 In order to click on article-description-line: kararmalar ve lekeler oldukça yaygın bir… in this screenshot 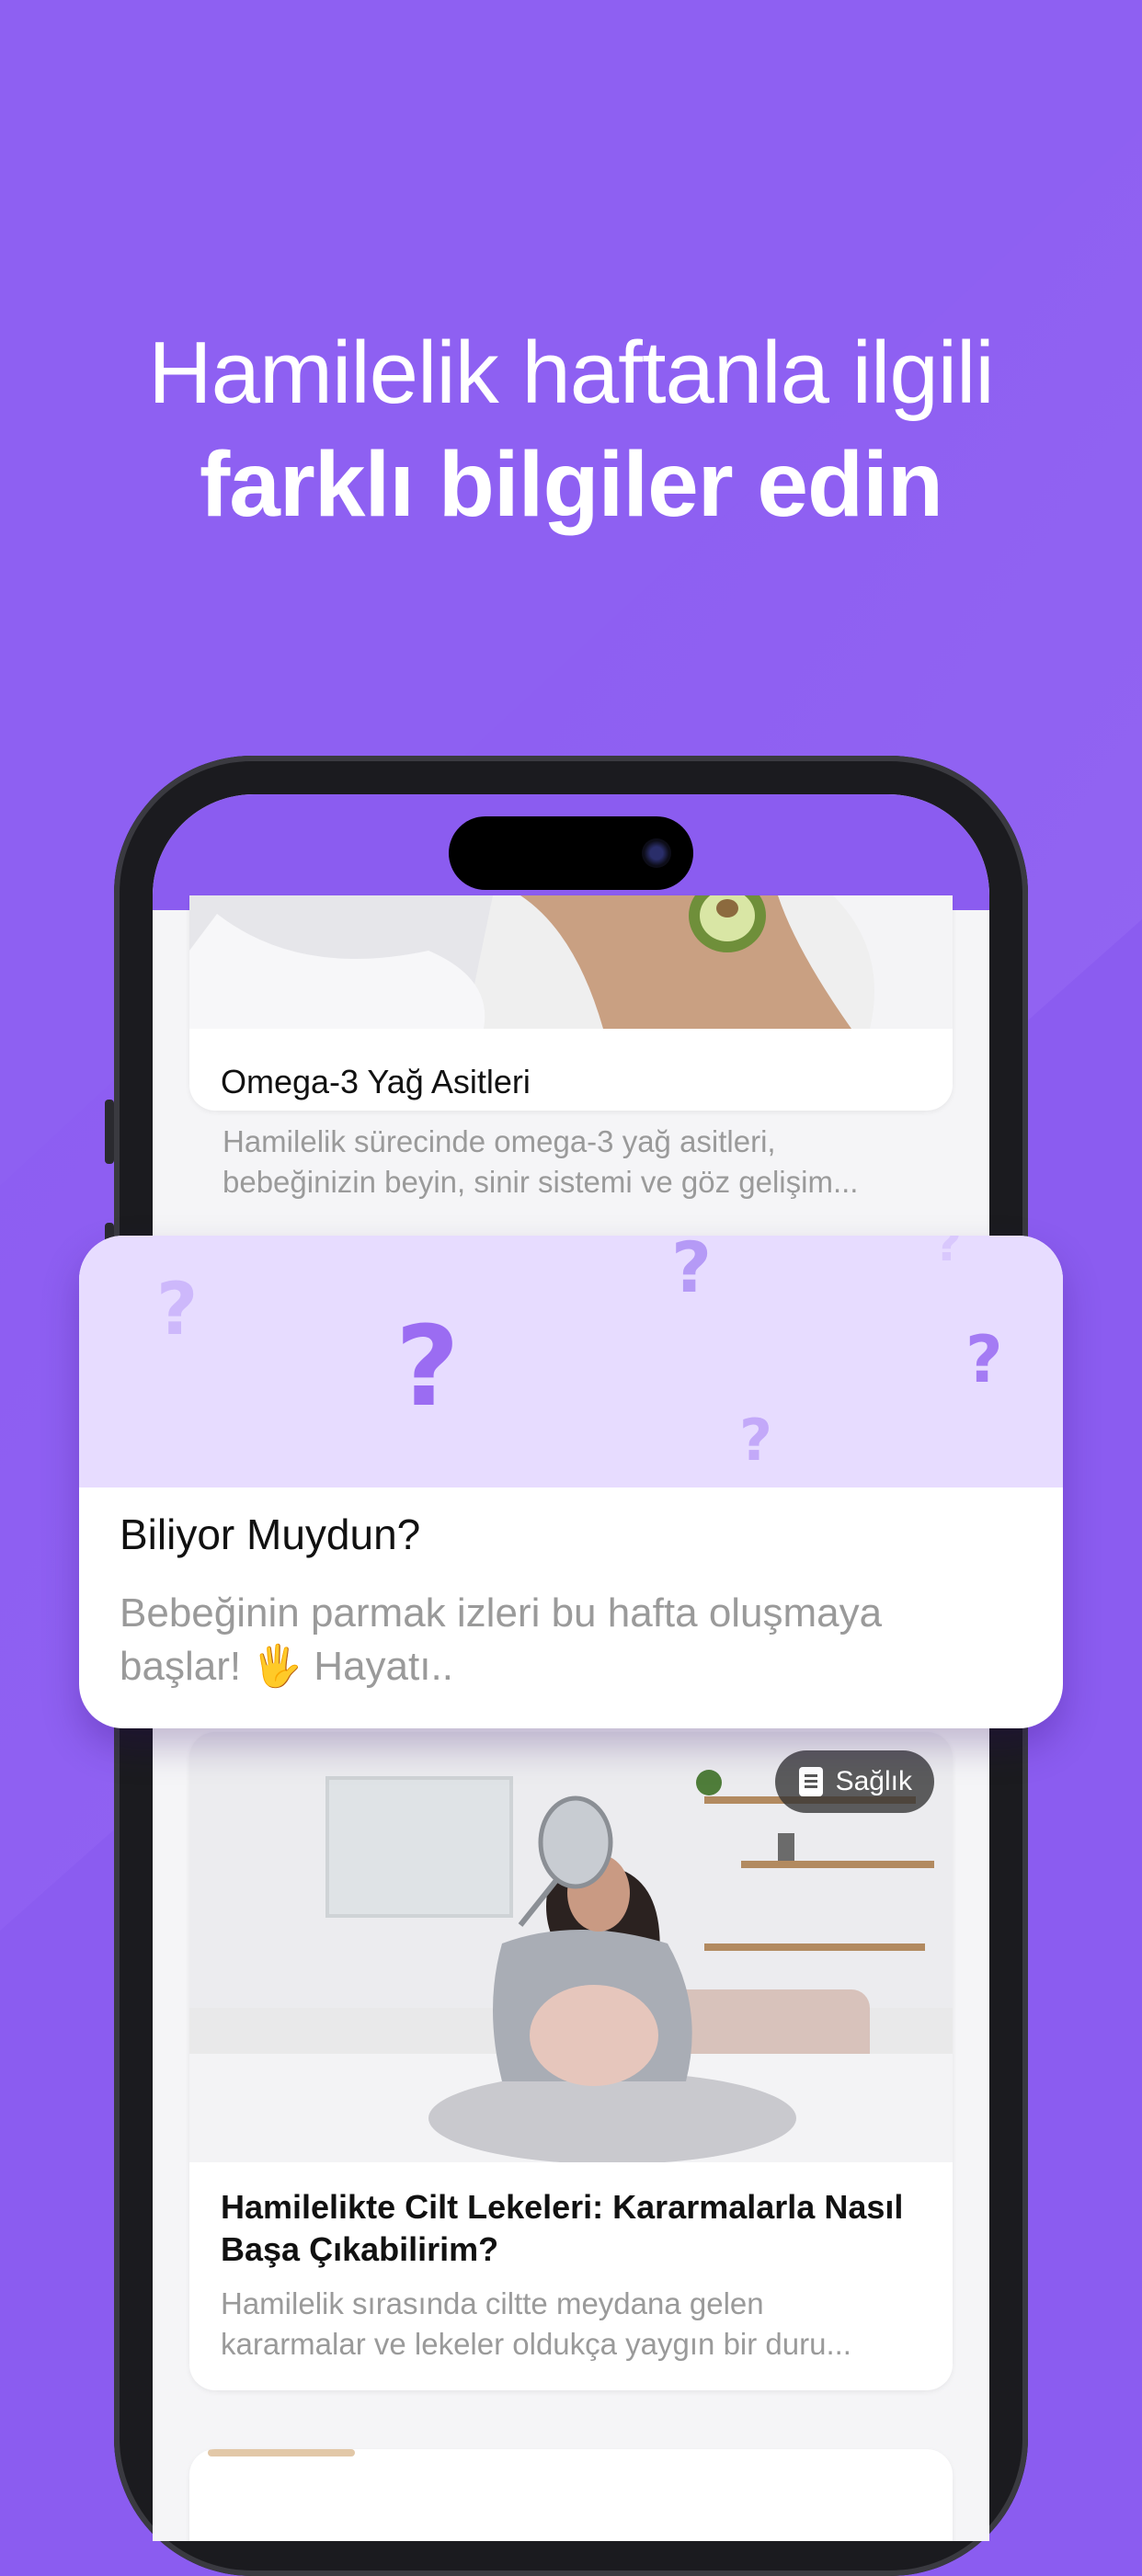, I will do `click(536, 2344)`.